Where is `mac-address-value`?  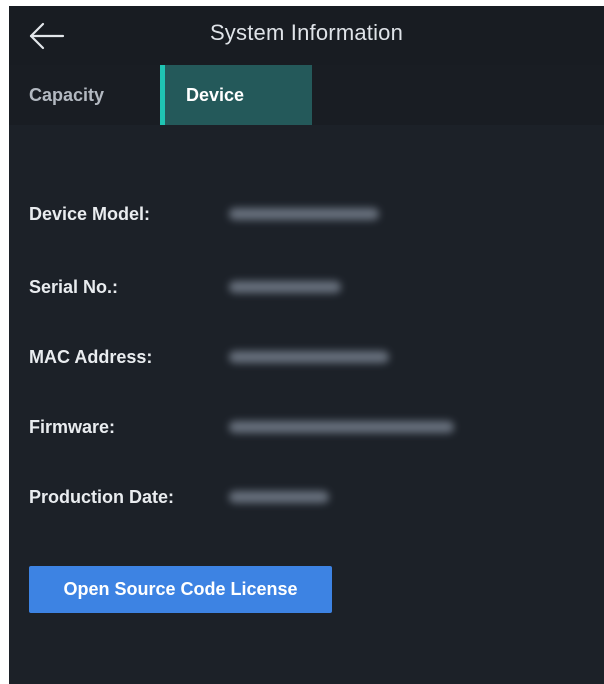
mac-address-value is located at coordinates (309, 357).